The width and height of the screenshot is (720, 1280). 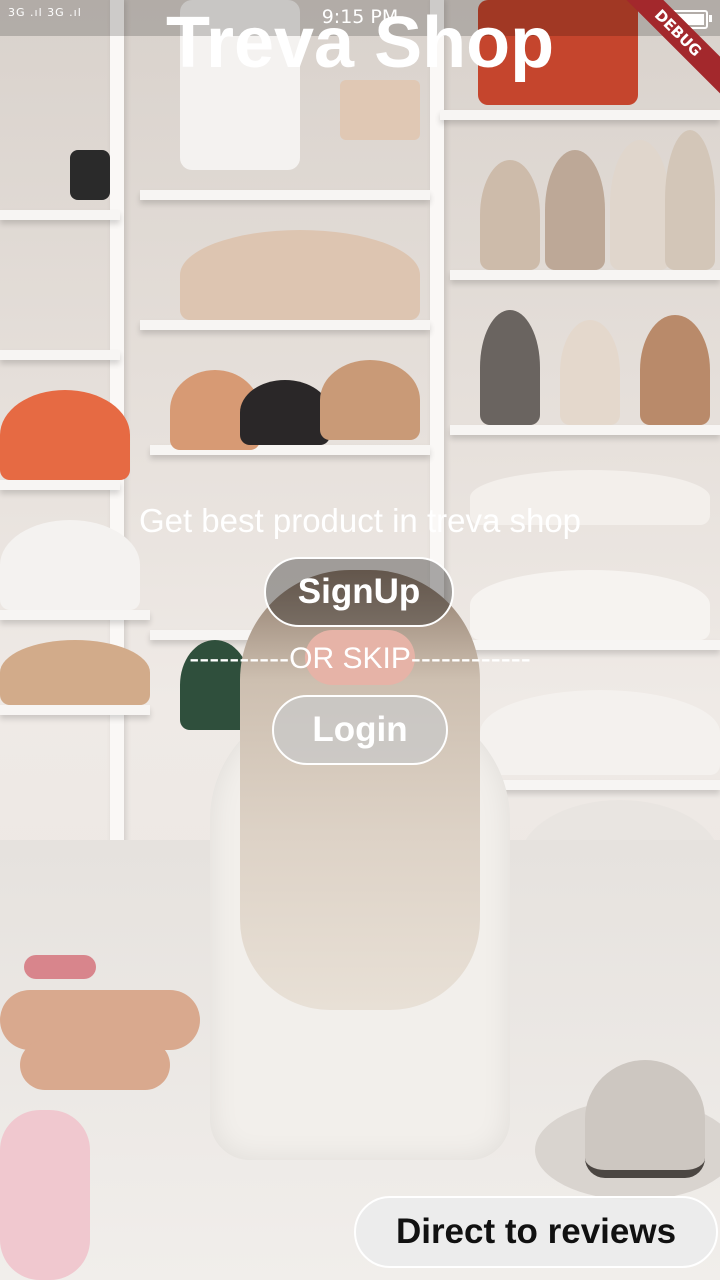 I want to click on login-button: Login, so click(x=360, y=730).